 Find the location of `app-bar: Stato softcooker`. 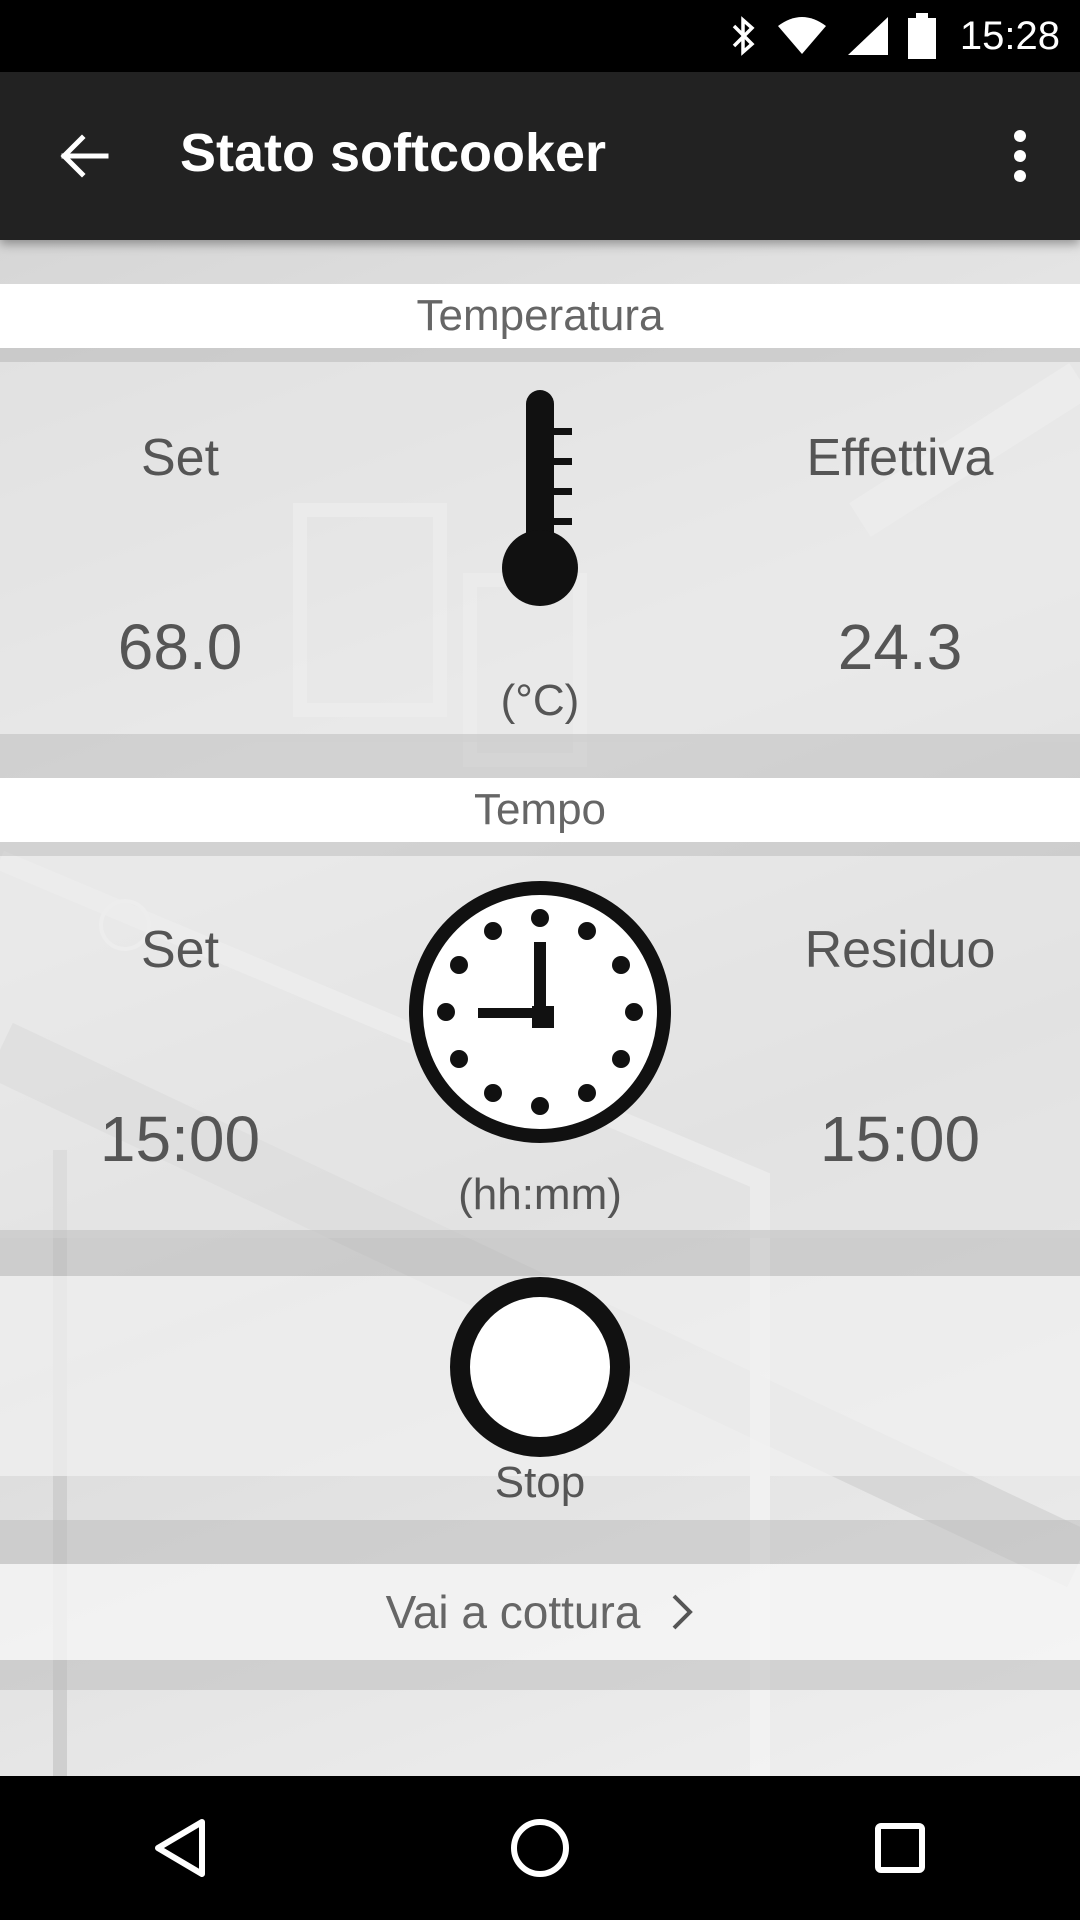

app-bar: Stato softcooker is located at coordinates (540, 156).